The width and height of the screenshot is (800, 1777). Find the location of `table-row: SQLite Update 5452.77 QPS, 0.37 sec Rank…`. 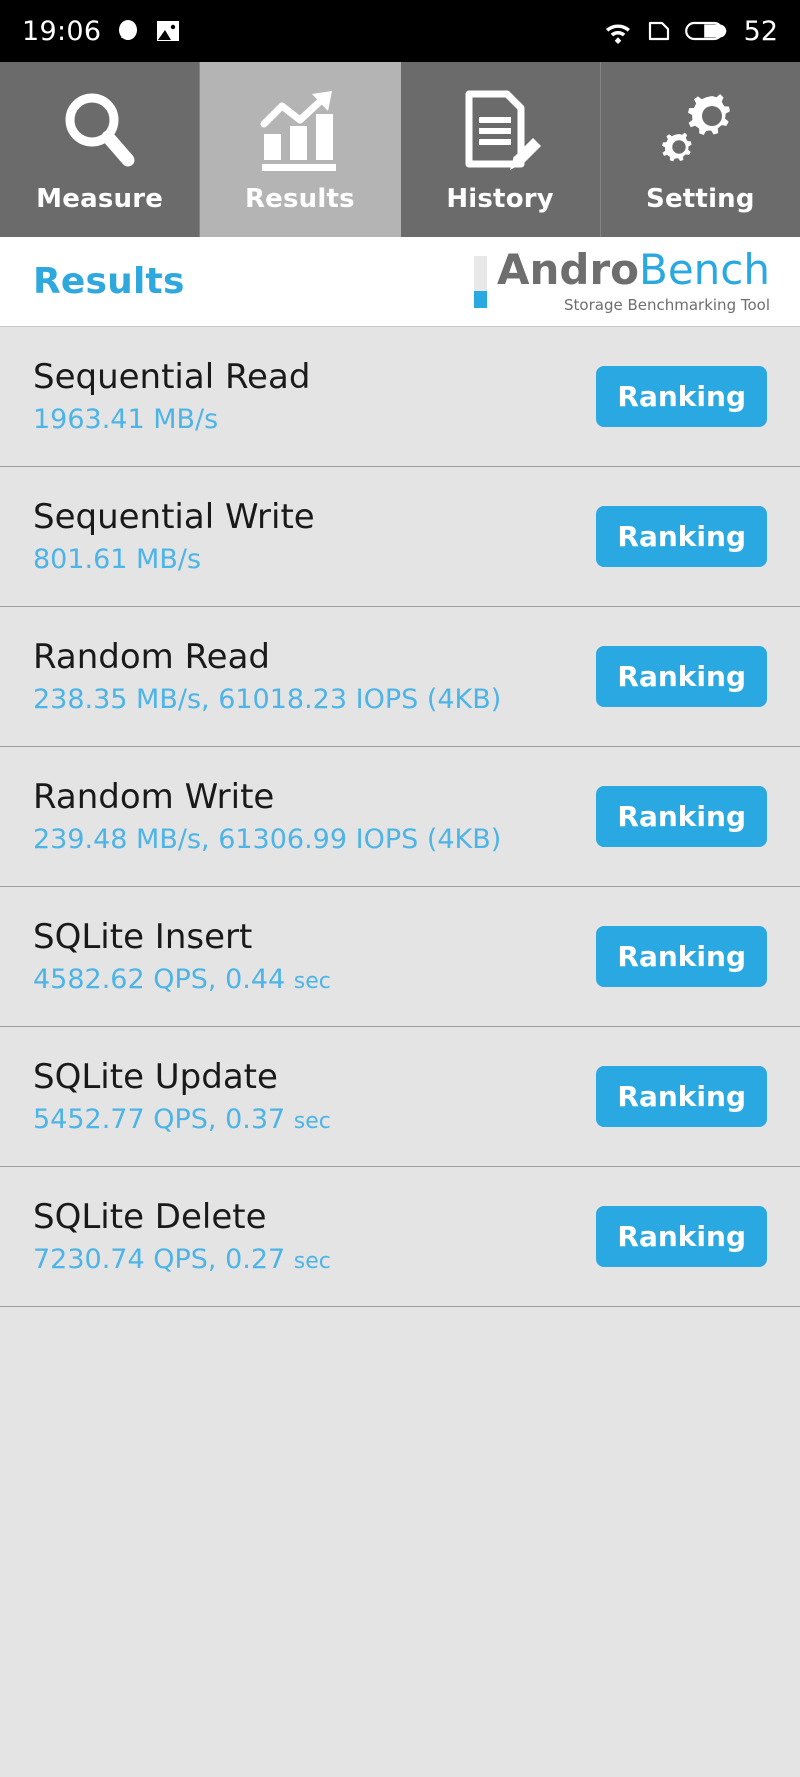

table-row: SQLite Update 5452.77 QPS, 0.37 sec Rank… is located at coordinates (400, 1097).